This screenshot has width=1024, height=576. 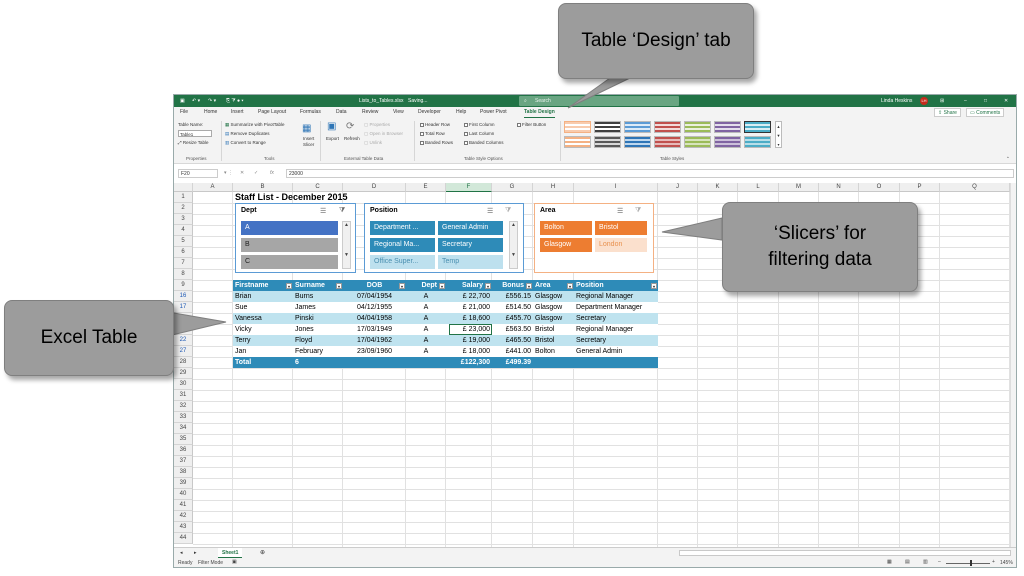 I want to click on callout-design-tab: Table ‘Design’ tab, so click(x=656, y=41).